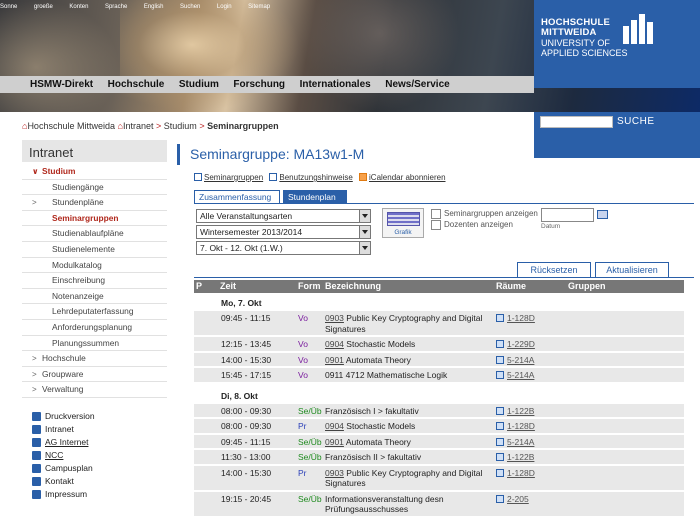  What do you see at coordinates (199, 84) in the screenshot?
I see `nav-studium: Studium` at bounding box center [199, 84].